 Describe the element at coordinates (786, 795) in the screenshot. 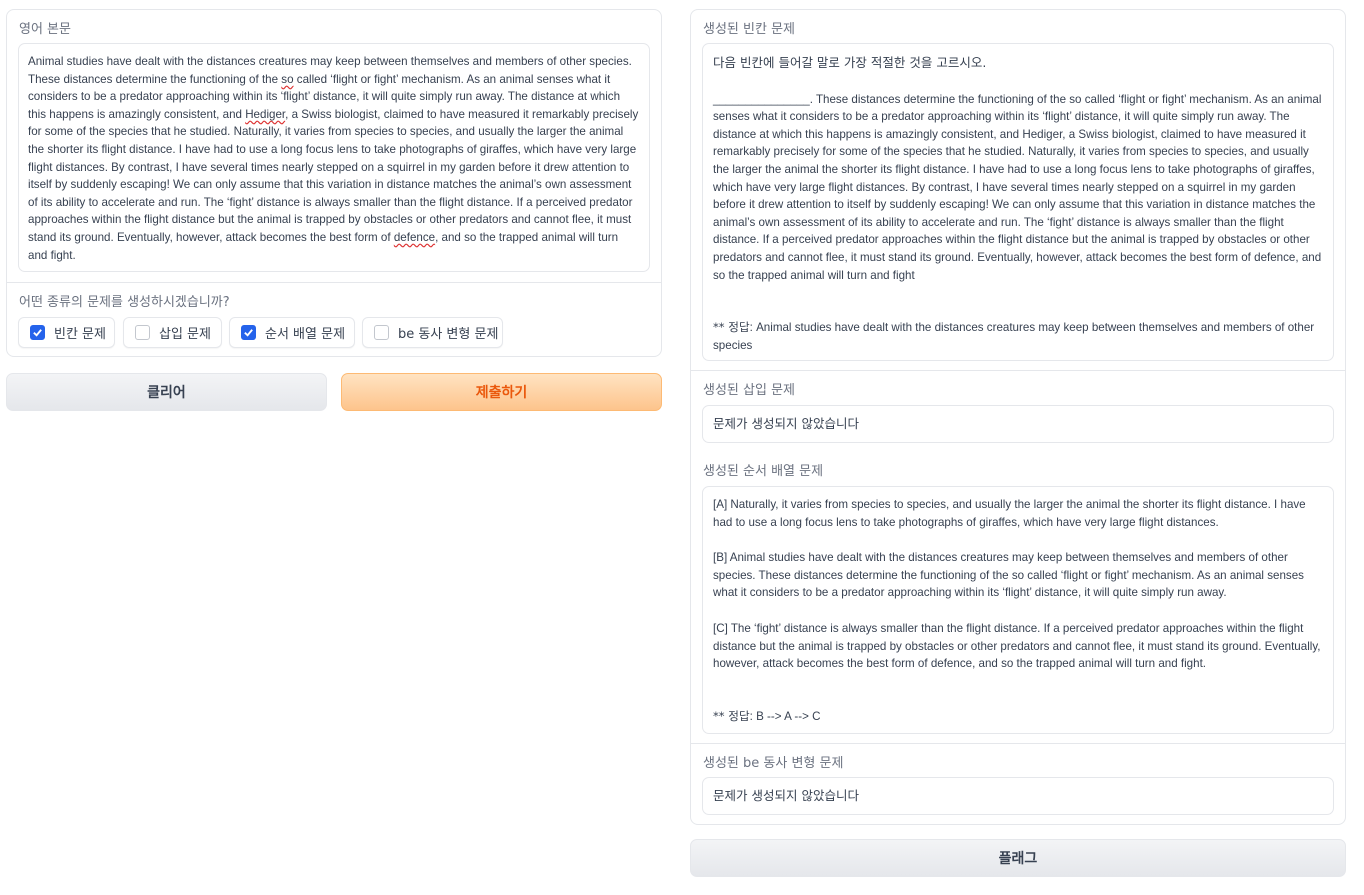

I see `be-verb-result: 문제가 생성되지 않았습니다` at that location.